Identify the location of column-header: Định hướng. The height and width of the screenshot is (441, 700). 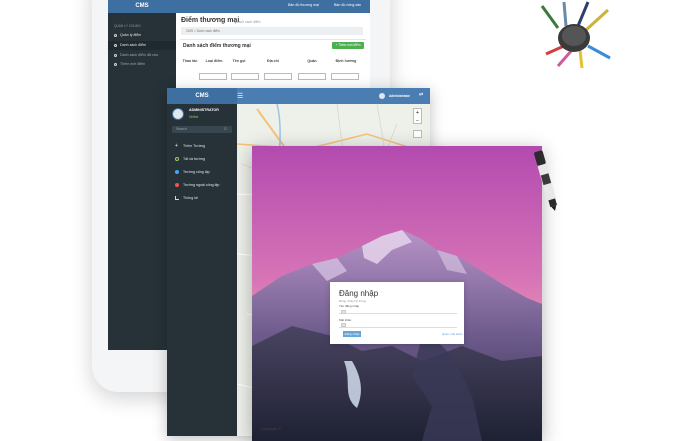
(346, 61).